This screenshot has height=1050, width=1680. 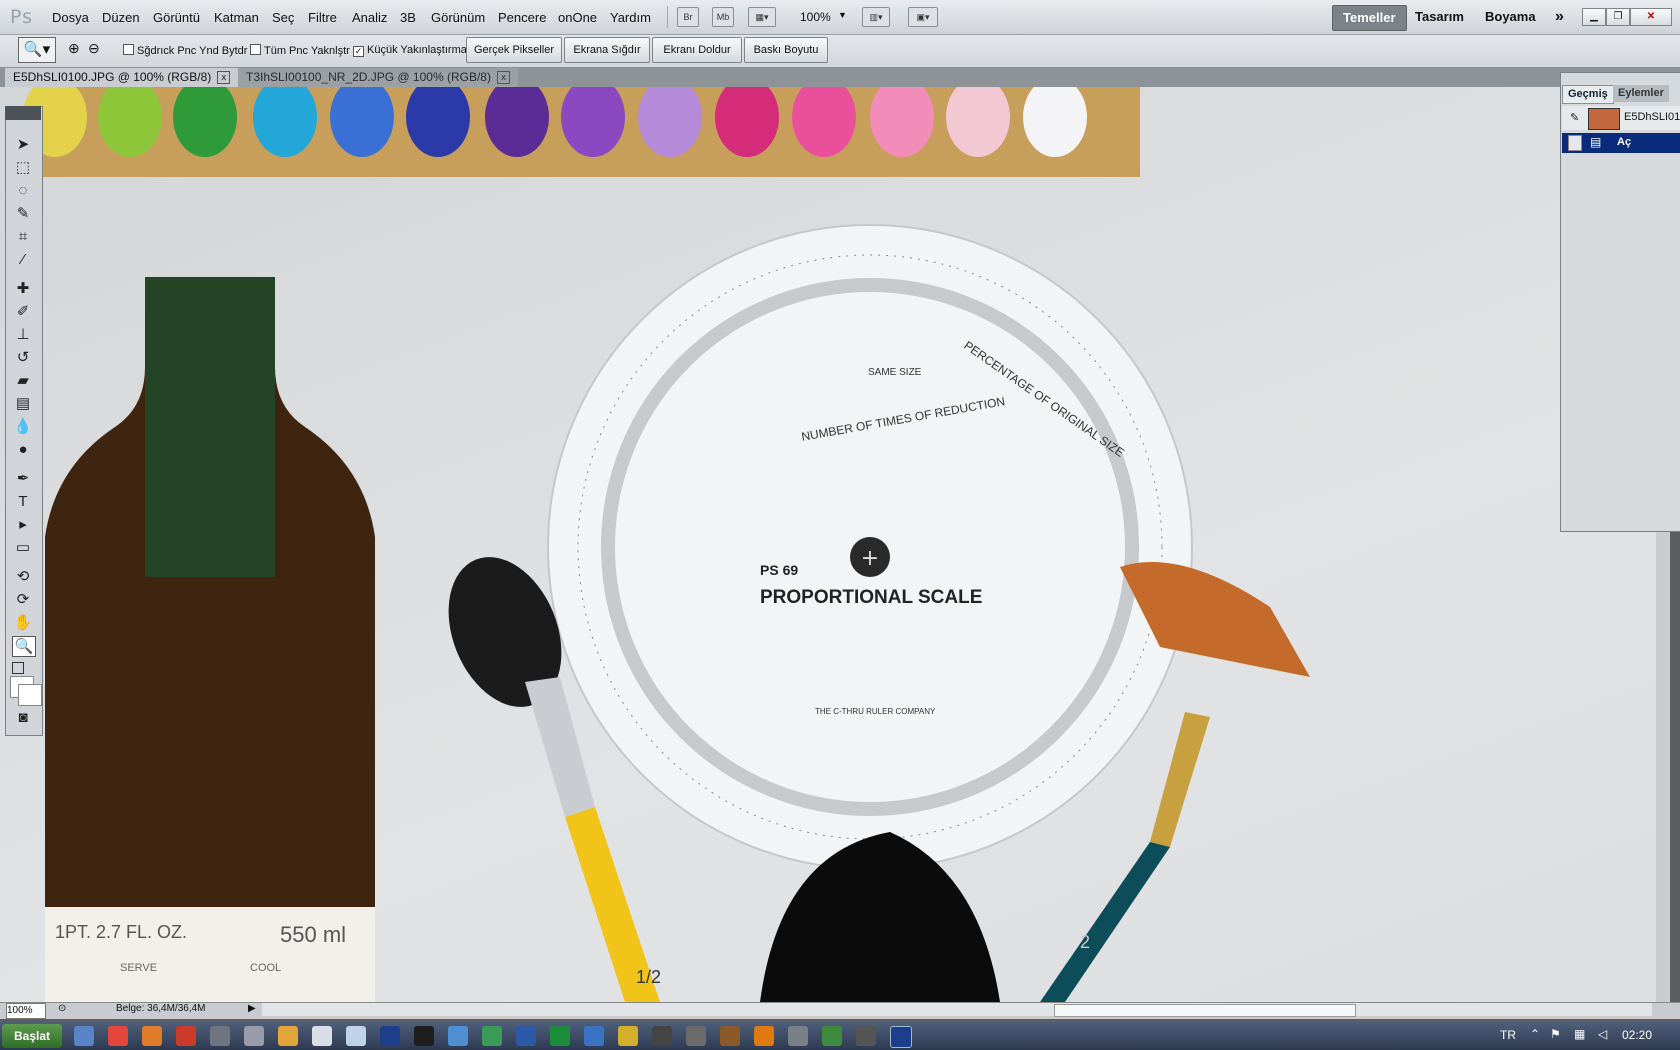 I want to click on checkbox-resize-windows: Sğdrıck Pnc Ynd Bytdr, so click(x=185, y=50).